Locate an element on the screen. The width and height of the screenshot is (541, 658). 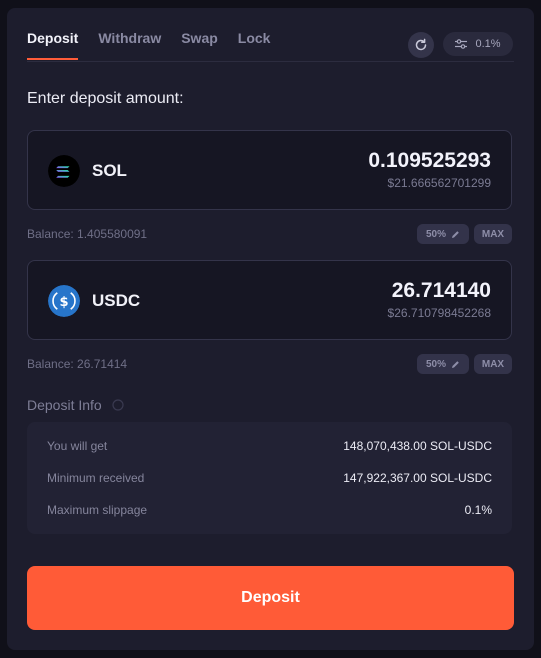
token-a-symbol: SOL is located at coordinates (109, 170).